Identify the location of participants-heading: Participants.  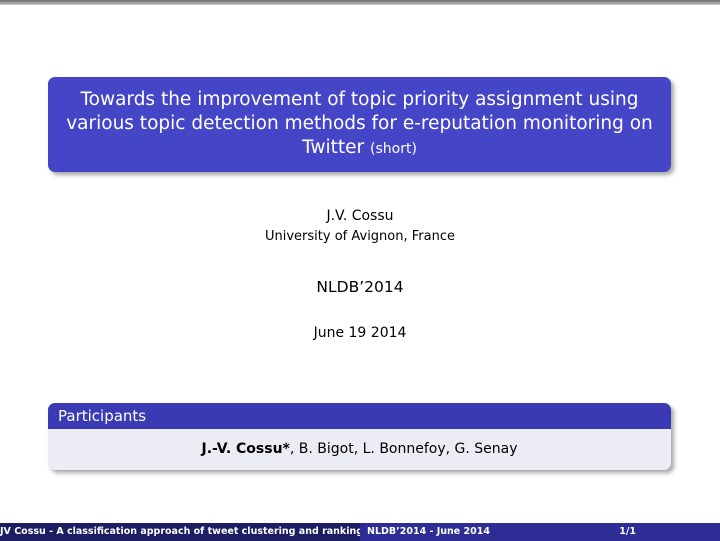
(359, 416).